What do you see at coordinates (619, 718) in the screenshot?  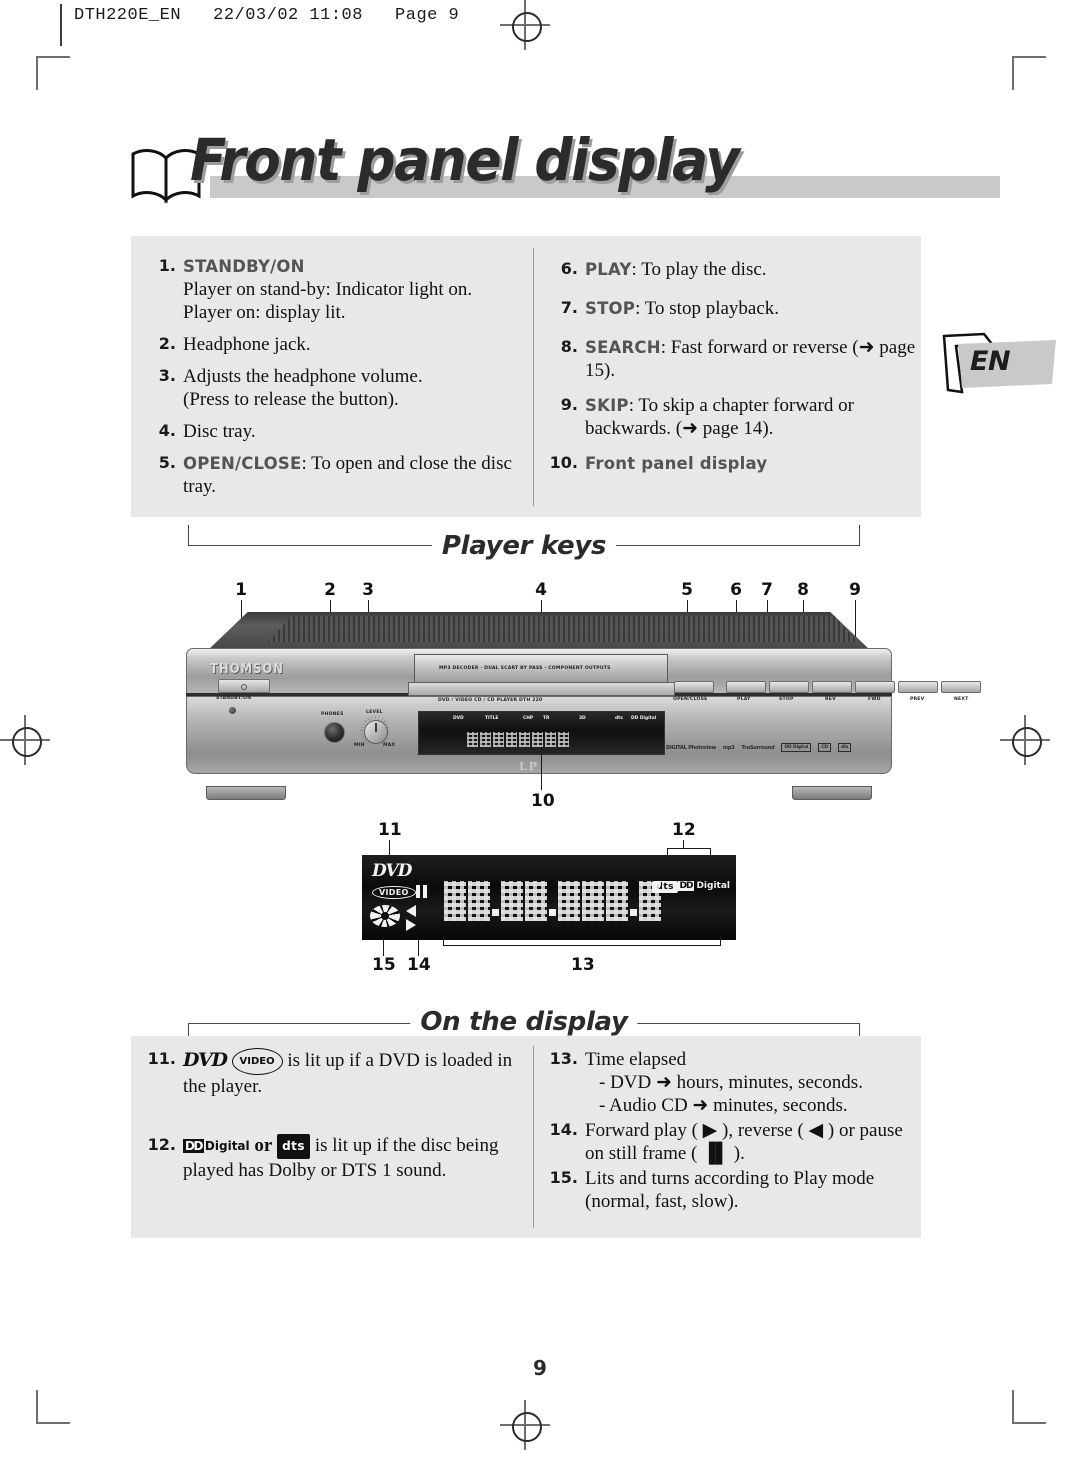 I see `vfd-dts-indicator: dts` at bounding box center [619, 718].